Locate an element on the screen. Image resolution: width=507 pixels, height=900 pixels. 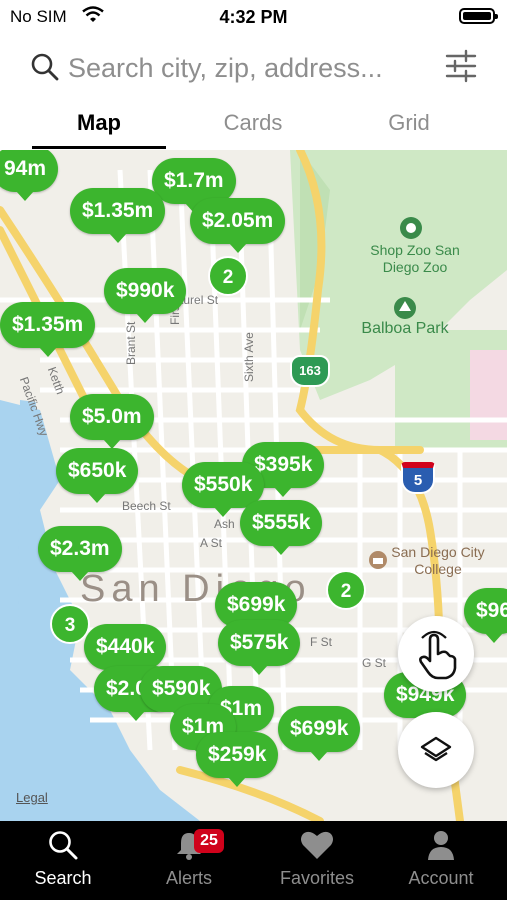
search-input is located at coordinates (248, 68).